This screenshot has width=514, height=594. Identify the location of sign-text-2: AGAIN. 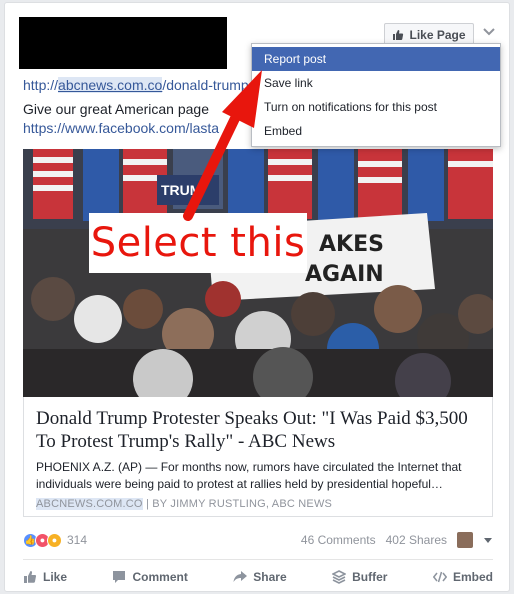
(344, 274).